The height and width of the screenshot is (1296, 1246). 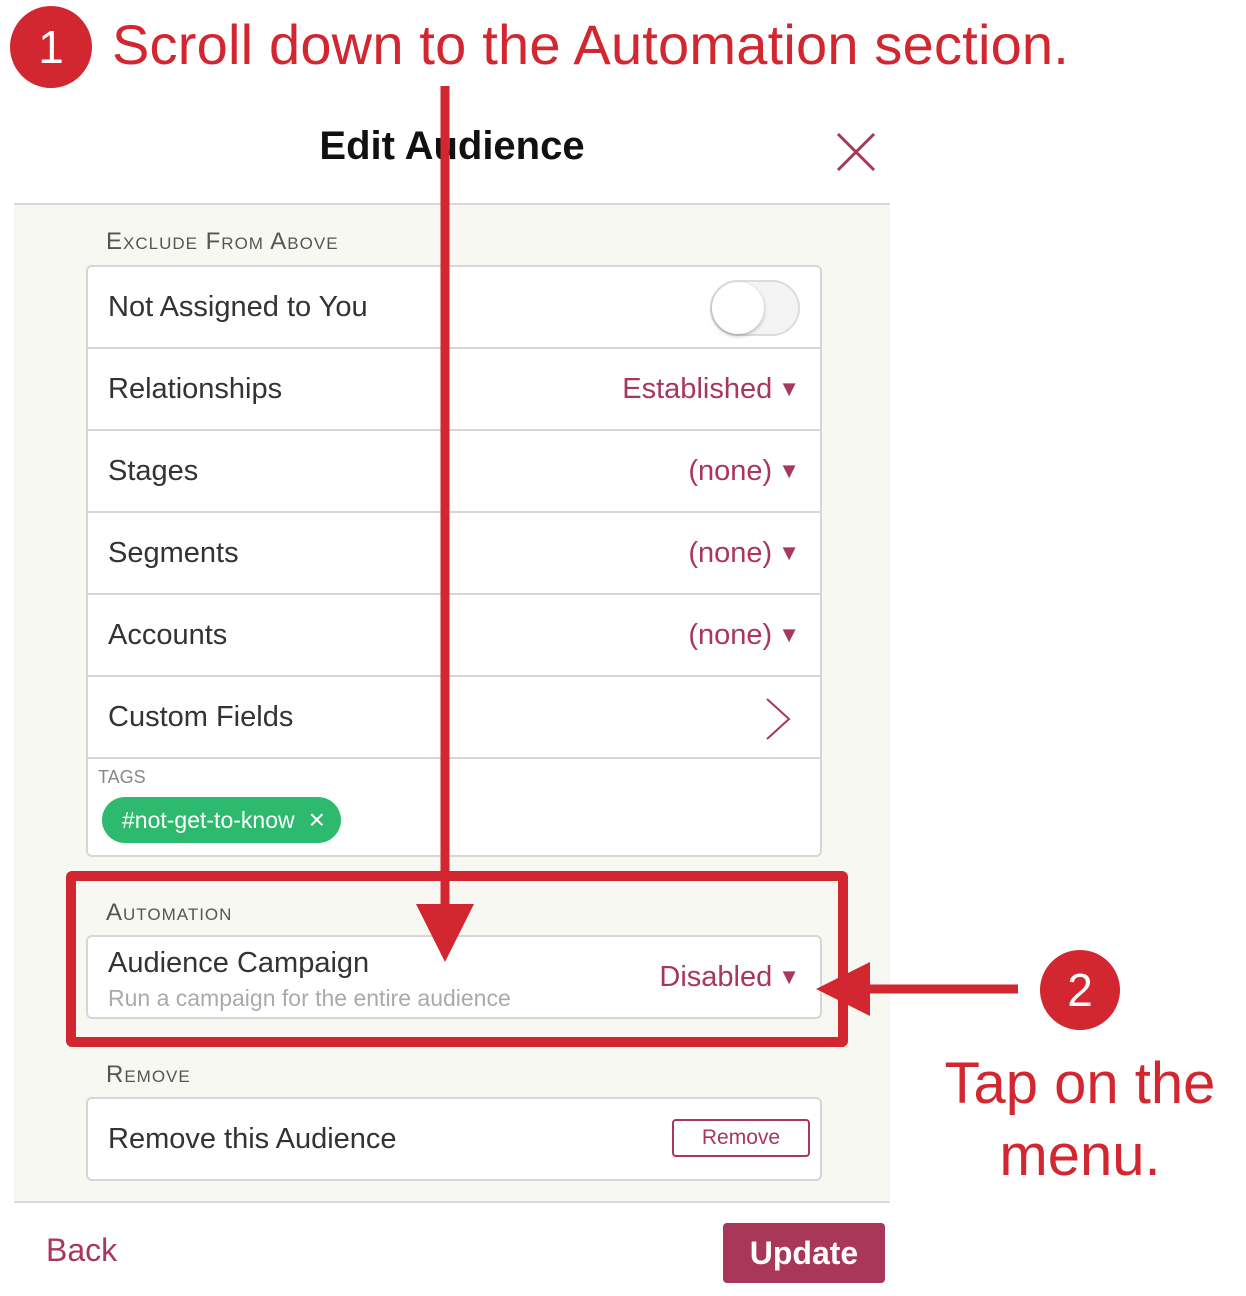 What do you see at coordinates (1080, 990) in the screenshot?
I see `step-2-badge: 2` at bounding box center [1080, 990].